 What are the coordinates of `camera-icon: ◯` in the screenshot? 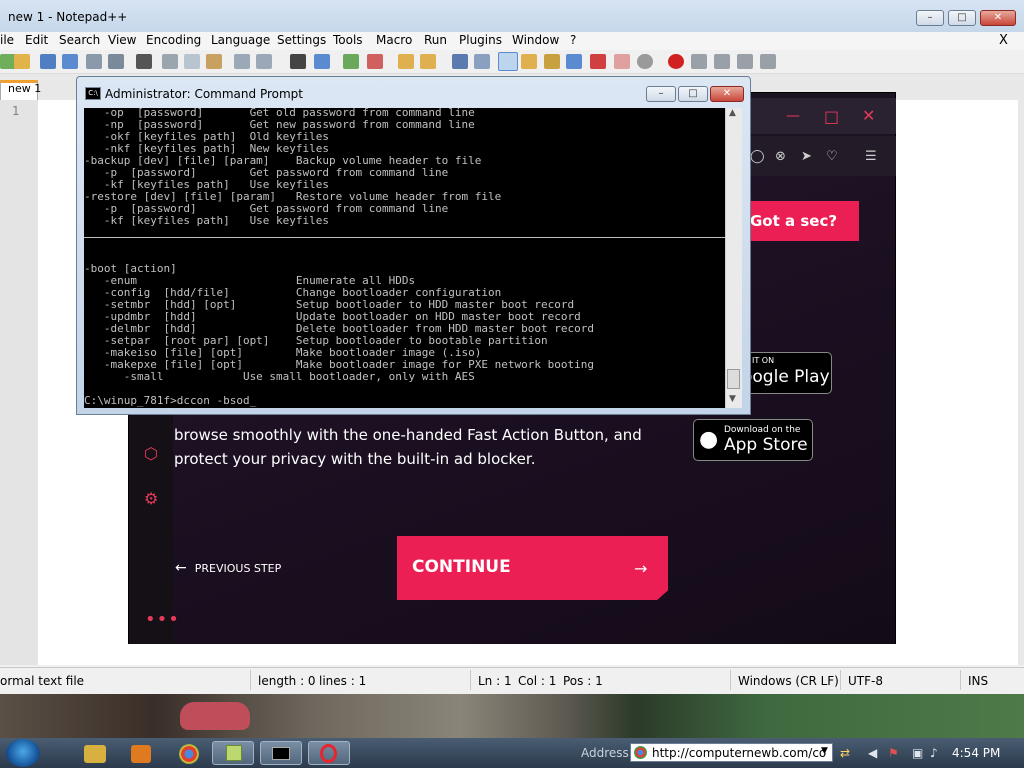 It's located at (757, 156).